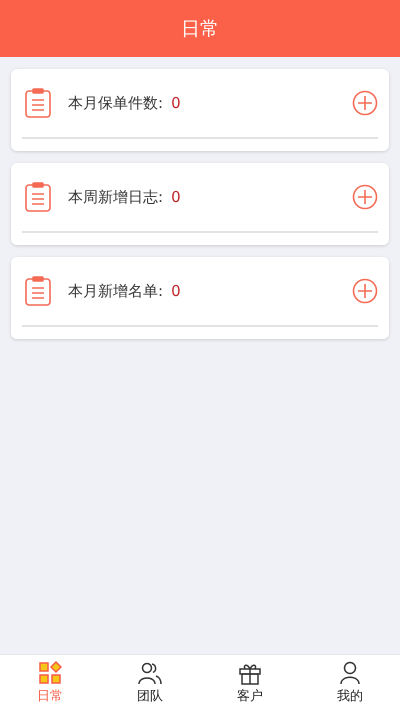 The height and width of the screenshot is (711, 400). I want to click on people-icon, so click(150, 673).